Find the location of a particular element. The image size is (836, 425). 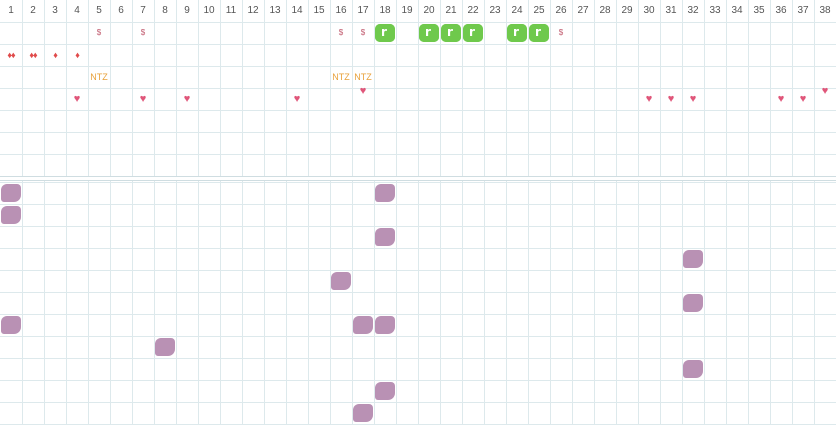

section-divider is located at coordinates (418, 178).